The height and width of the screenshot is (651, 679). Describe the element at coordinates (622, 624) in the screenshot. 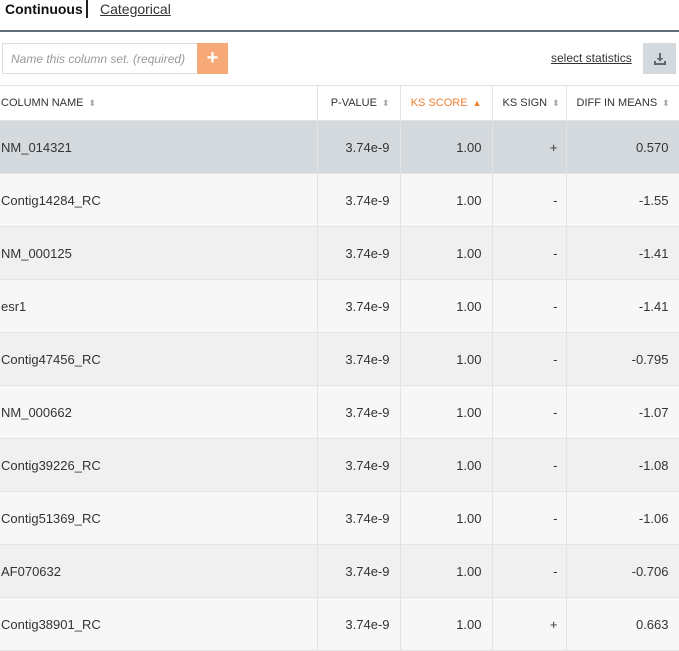

I see `diff-in-means-cell: 0.663` at that location.